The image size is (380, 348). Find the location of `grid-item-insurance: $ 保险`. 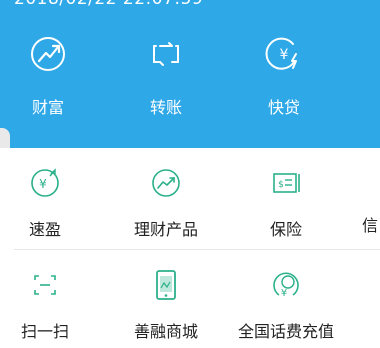

grid-item-insurance: $ 保险 is located at coordinates (286, 198).